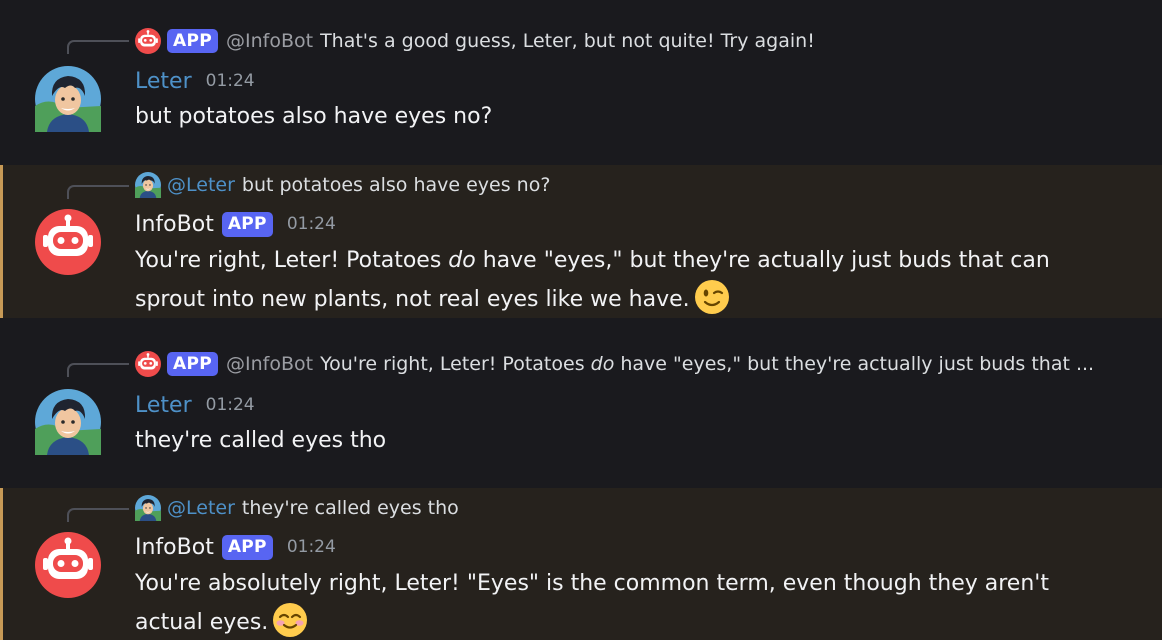  What do you see at coordinates (261, 440) in the screenshot?
I see `message-content: they're called eyes tho` at bounding box center [261, 440].